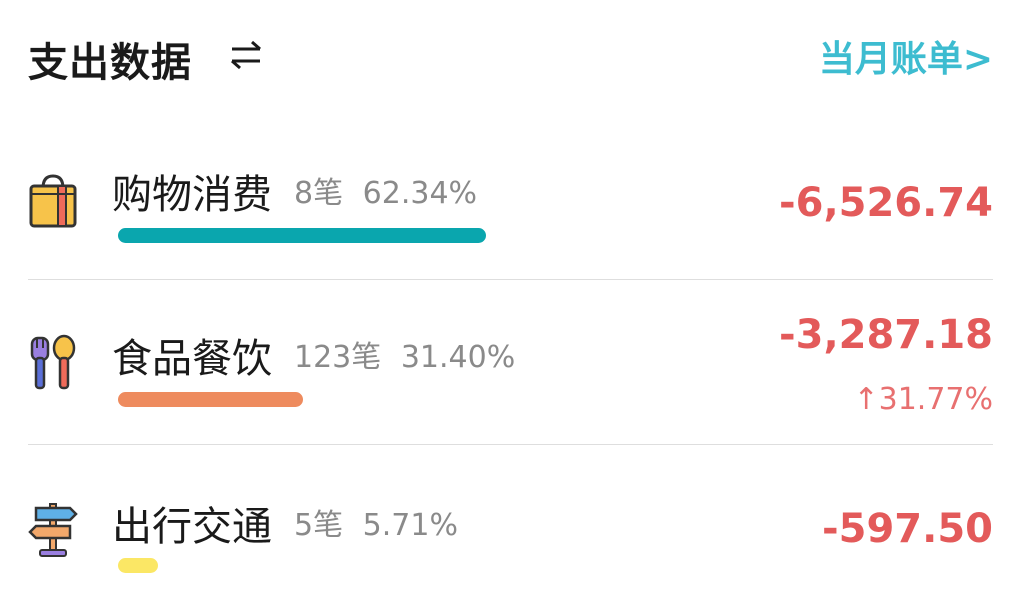  Describe the element at coordinates (319, 193) in the screenshot. I see `transaction-count: 8笔` at that location.